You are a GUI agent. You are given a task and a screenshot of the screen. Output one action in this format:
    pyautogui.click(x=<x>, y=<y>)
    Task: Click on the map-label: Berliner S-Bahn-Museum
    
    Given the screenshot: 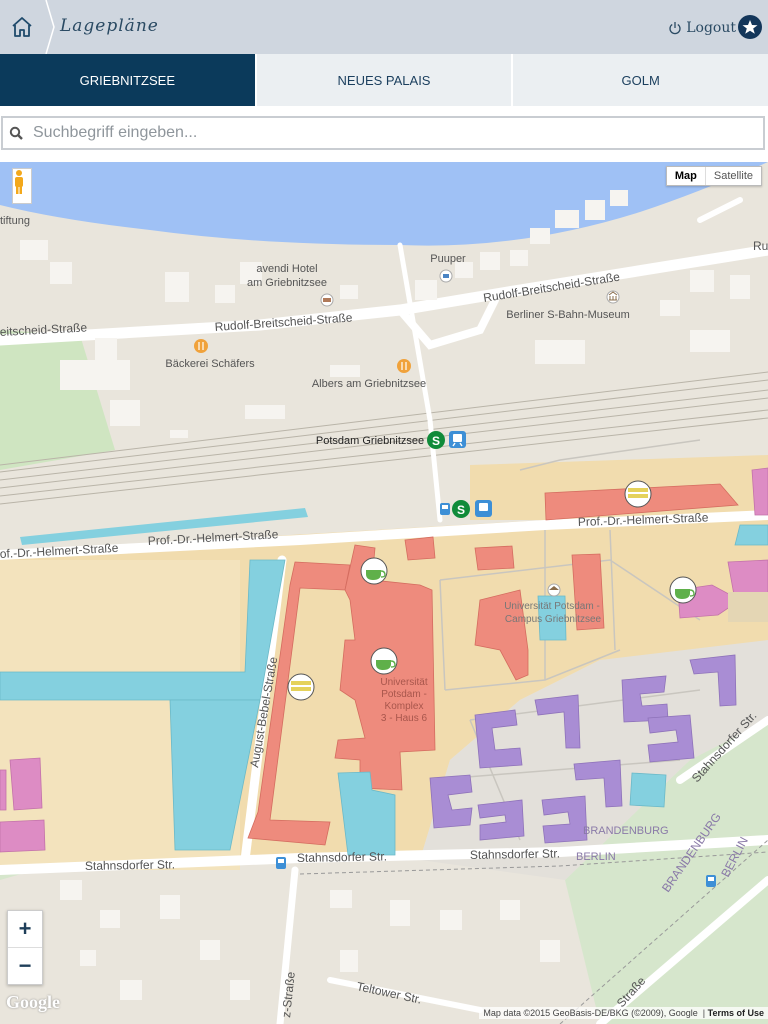 What is the action you would take?
    pyautogui.click(x=568, y=315)
    